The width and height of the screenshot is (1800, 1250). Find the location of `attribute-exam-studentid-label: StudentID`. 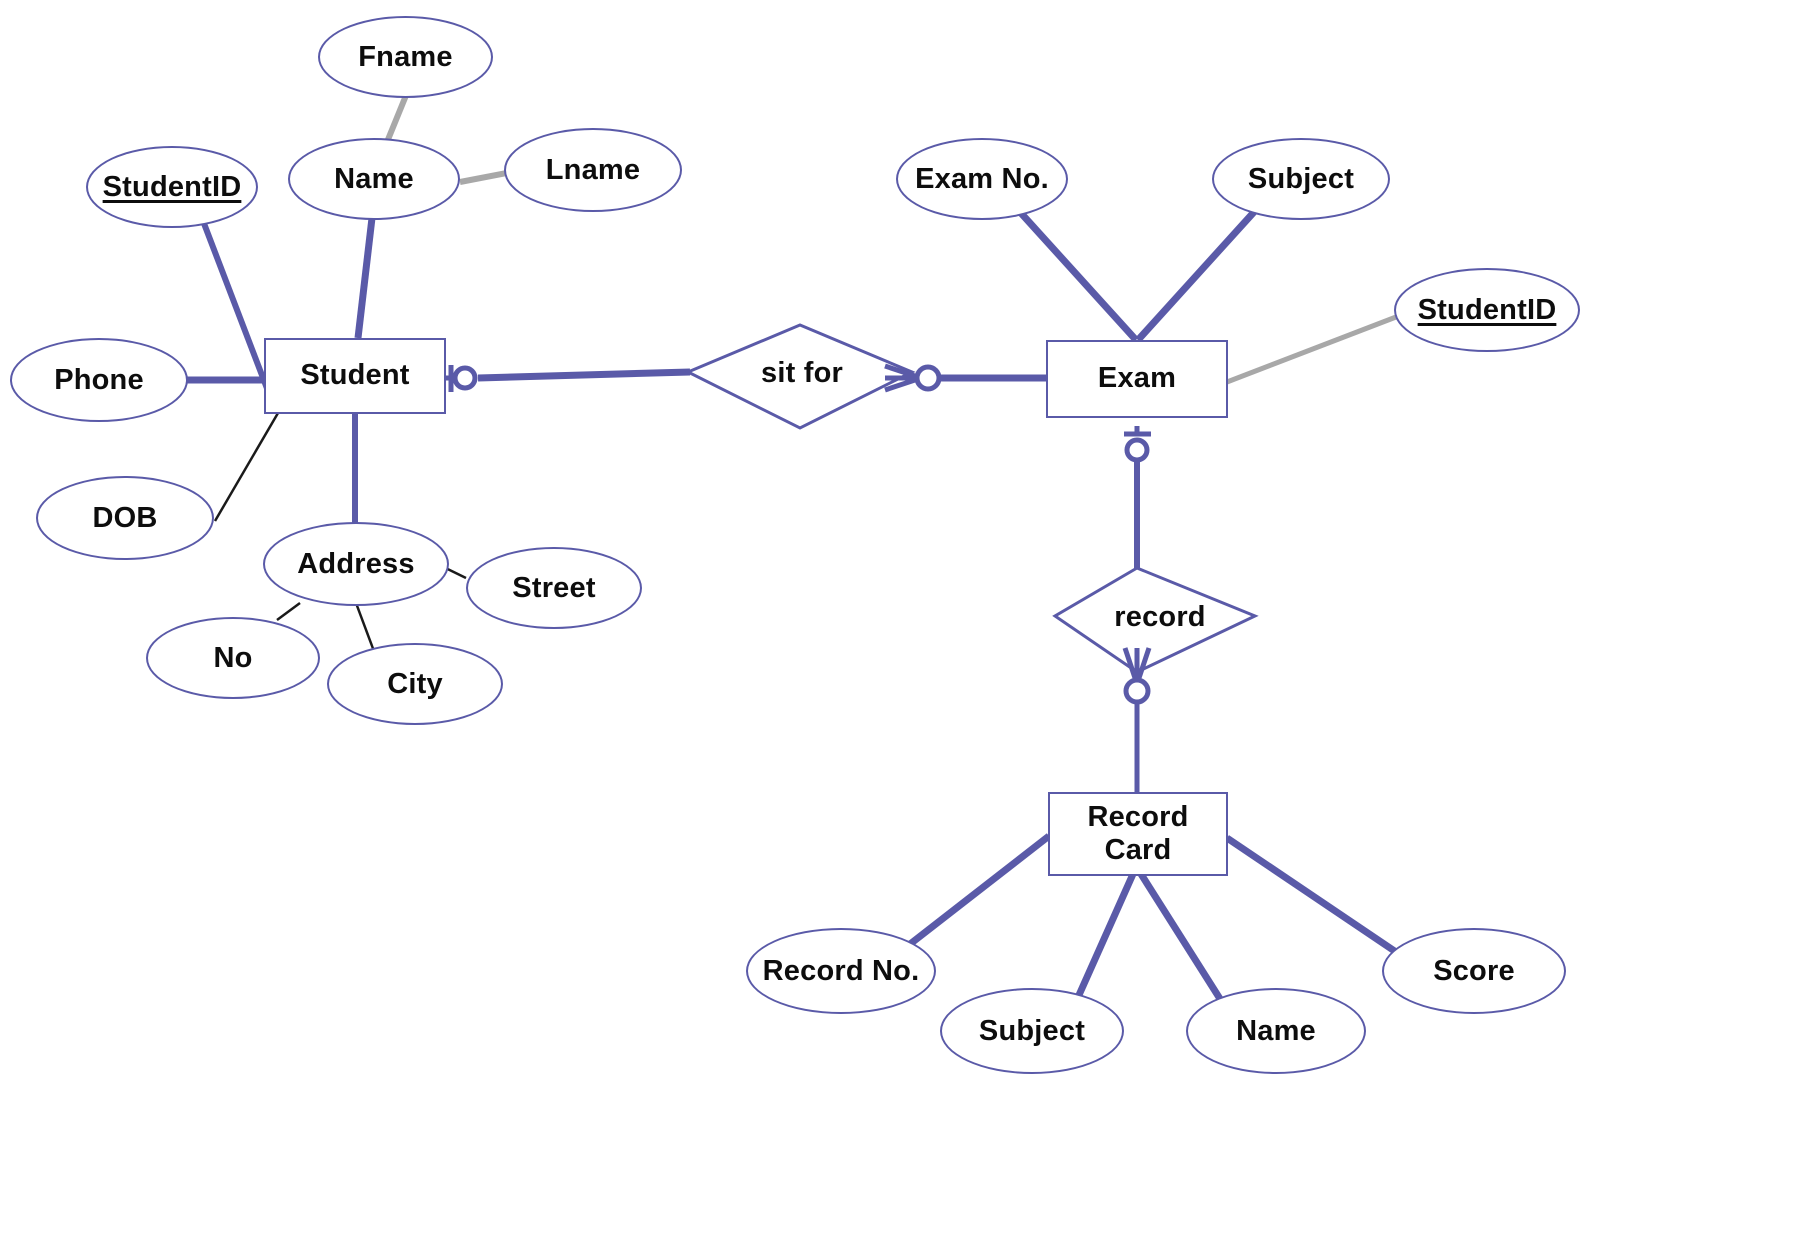

attribute-exam-studentid-label: StudentID is located at coordinates (1487, 309).